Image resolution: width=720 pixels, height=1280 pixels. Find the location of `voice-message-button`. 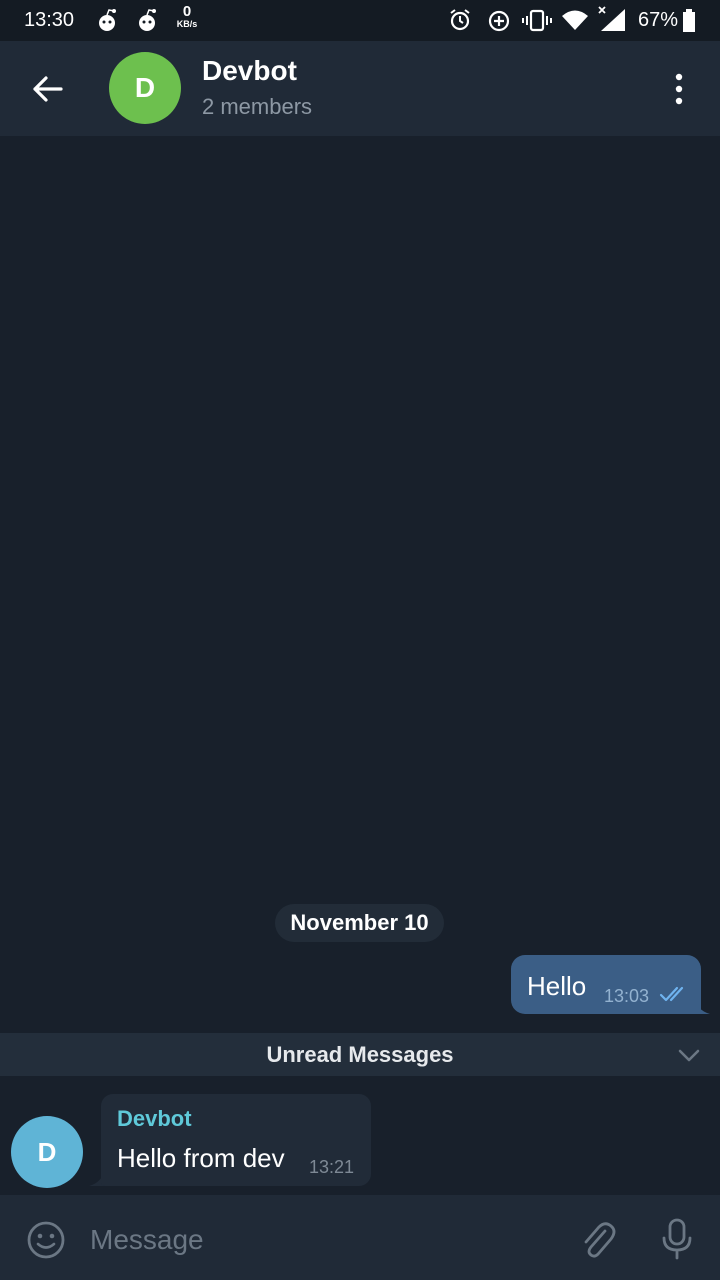

voice-message-button is located at coordinates (677, 1239).